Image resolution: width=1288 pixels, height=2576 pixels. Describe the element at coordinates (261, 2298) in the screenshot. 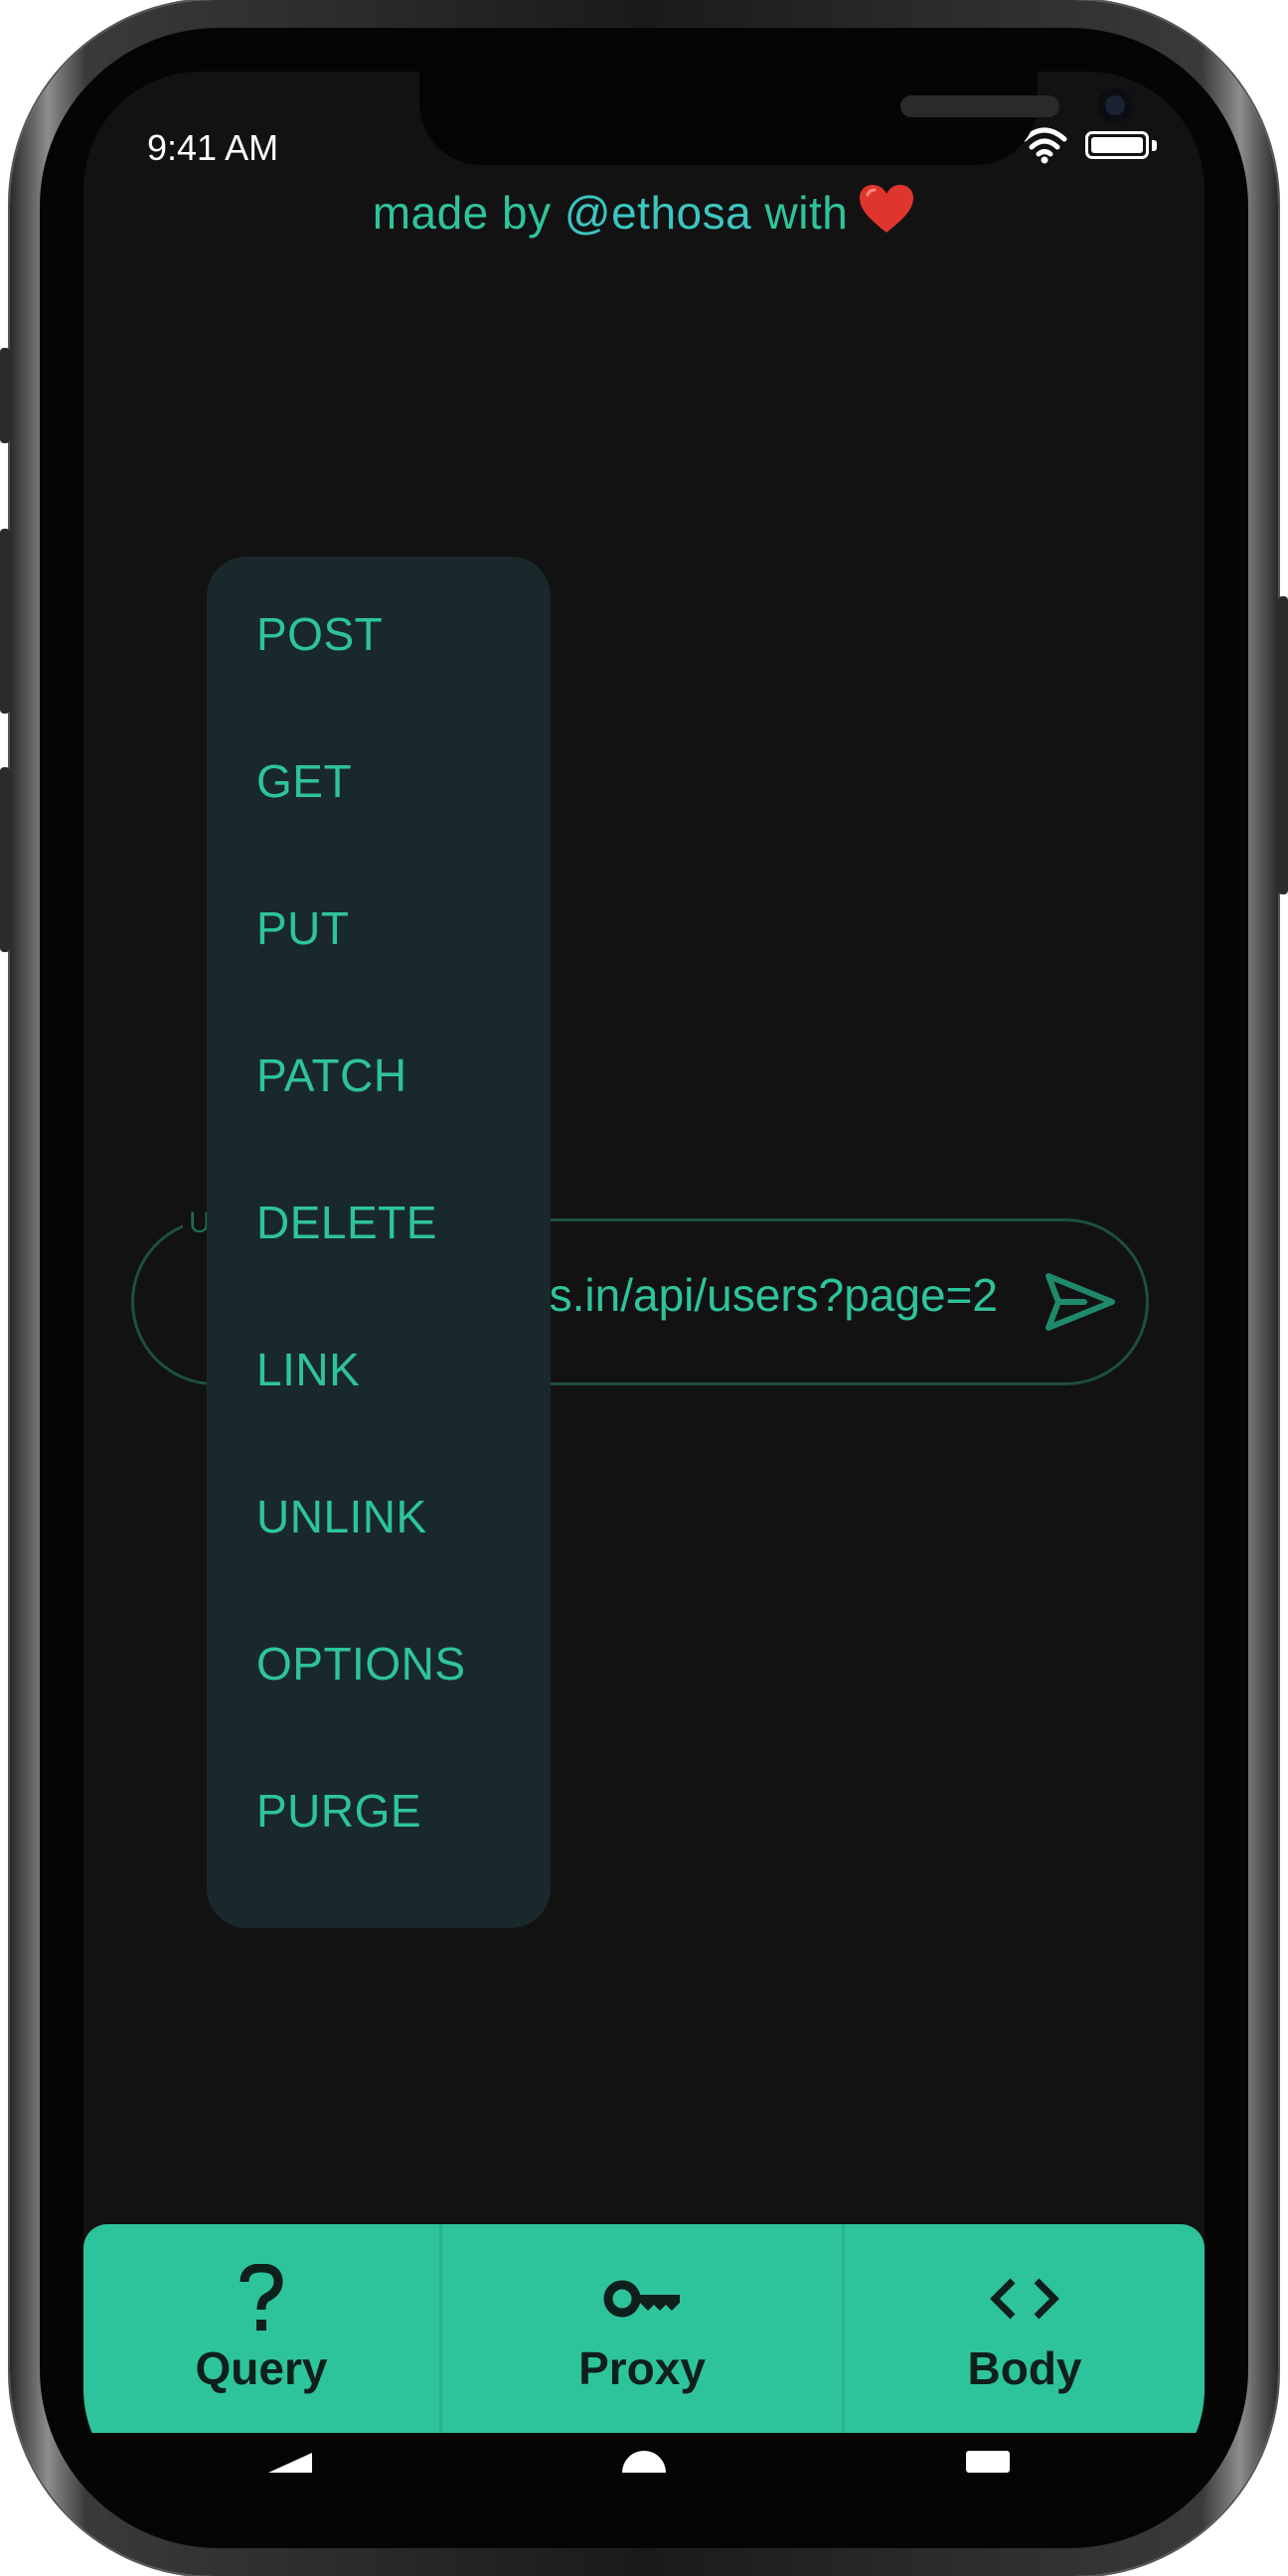

I see `question-icon` at that location.